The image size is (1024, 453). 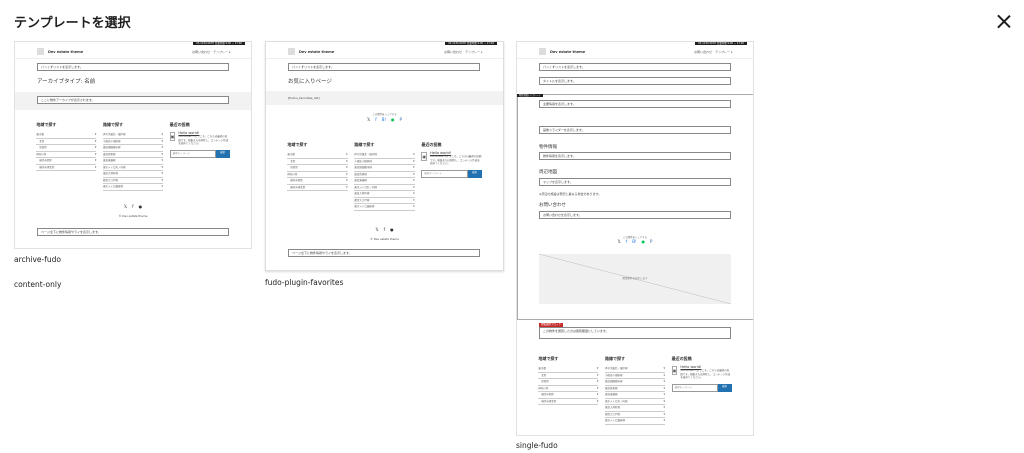 I want to click on contact-box: お問い合わせを表示します。, so click(x=635, y=215).